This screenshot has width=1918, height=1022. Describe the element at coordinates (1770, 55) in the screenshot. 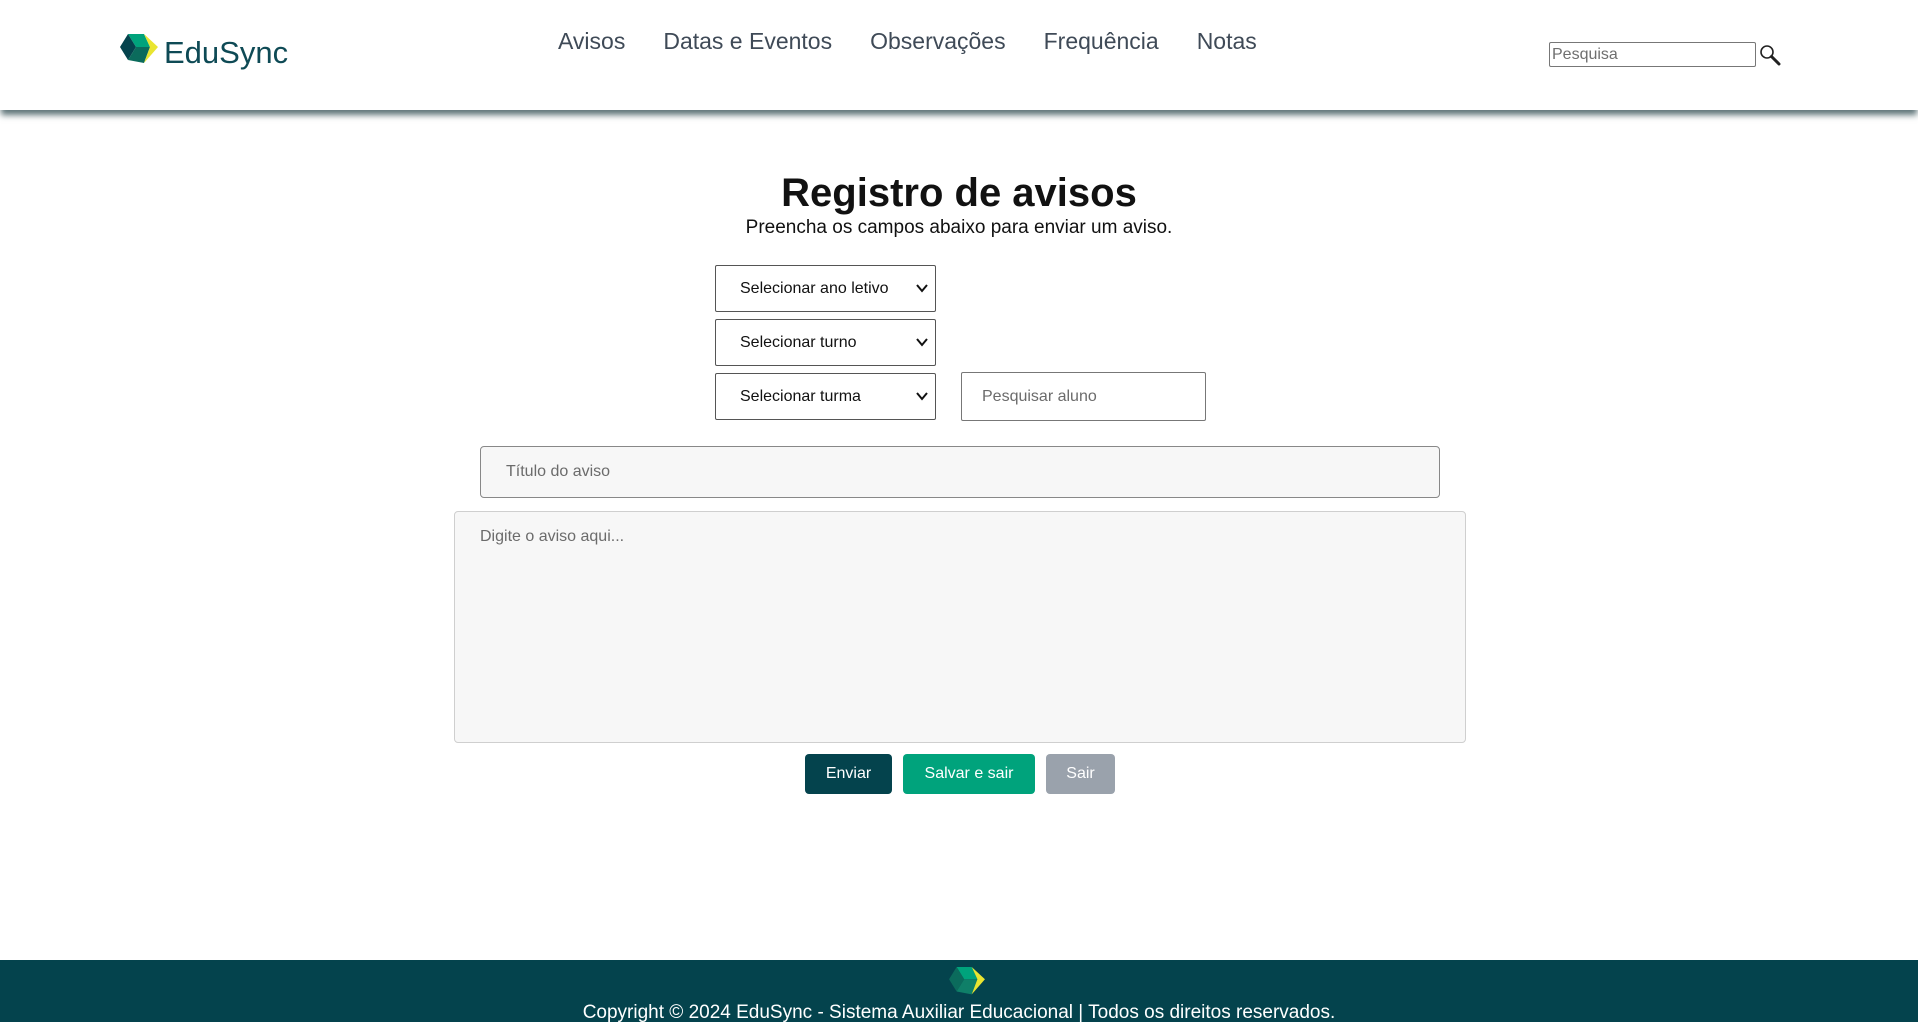

I see `search-icon` at that location.